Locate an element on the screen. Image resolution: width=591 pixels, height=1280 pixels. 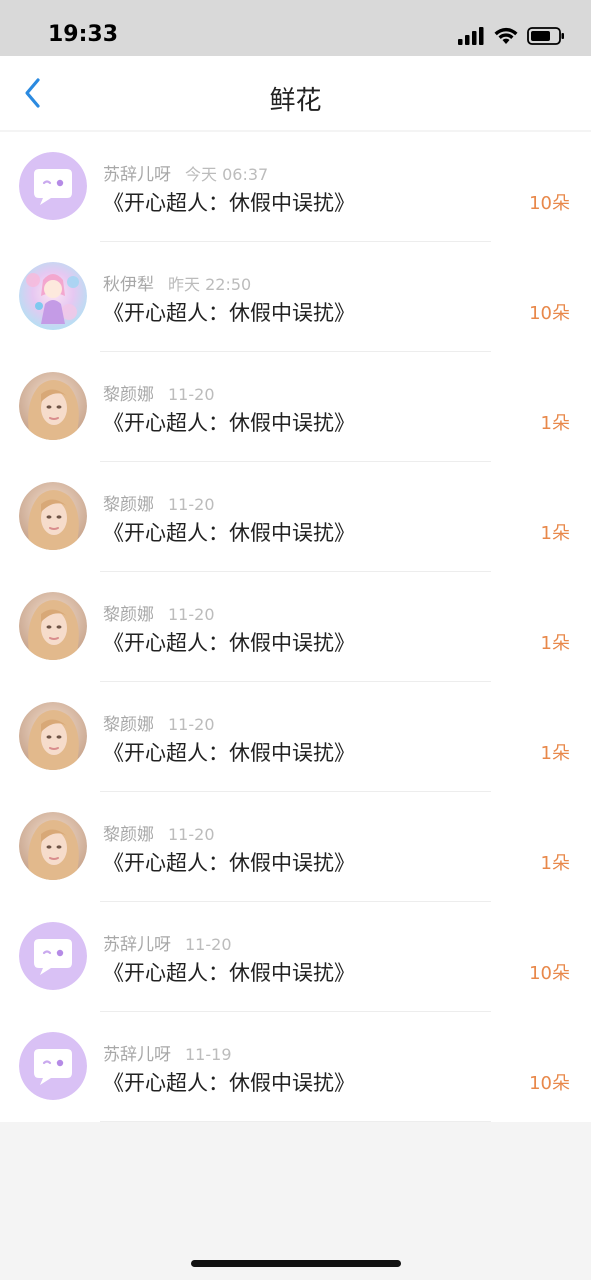
list-item: 苏辞儿呀 11-19 《开心超人：休假中误扰》 10朵 is located at coordinates (295, 1067).